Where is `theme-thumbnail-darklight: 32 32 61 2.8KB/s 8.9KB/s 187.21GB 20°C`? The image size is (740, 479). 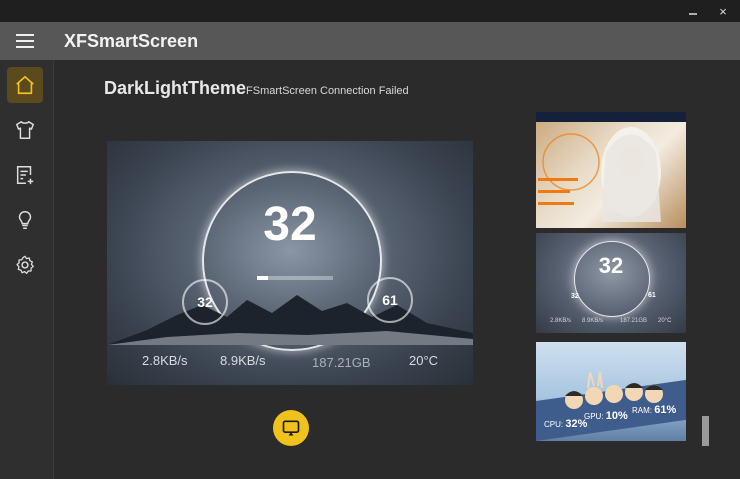 theme-thumbnail-darklight: 32 32 61 2.8KB/s 8.9KB/s 187.21GB 20°C is located at coordinates (611, 283).